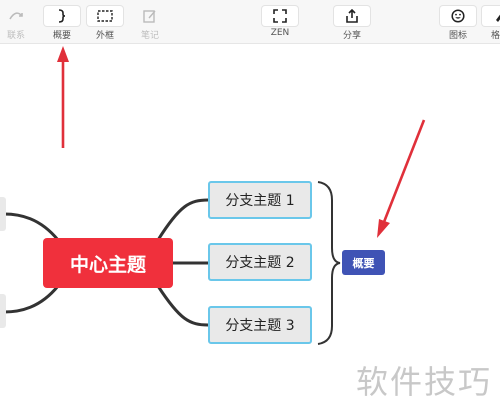  I want to click on subtopic-1: 分支主题 1, so click(260, 200).